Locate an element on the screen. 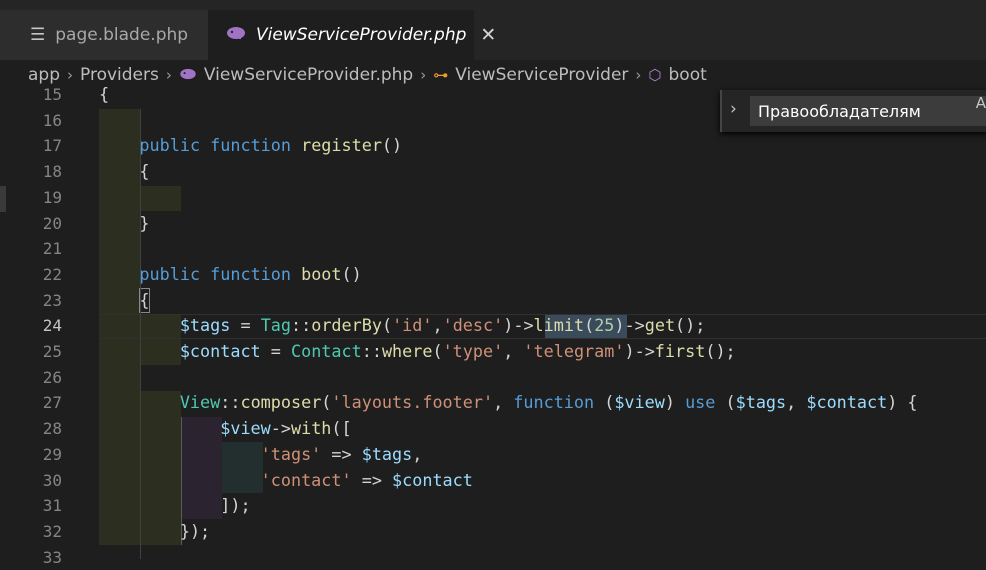 The width and height of the screenshot is (986, 570). code-line: }); is located at coordinates (154, 532).